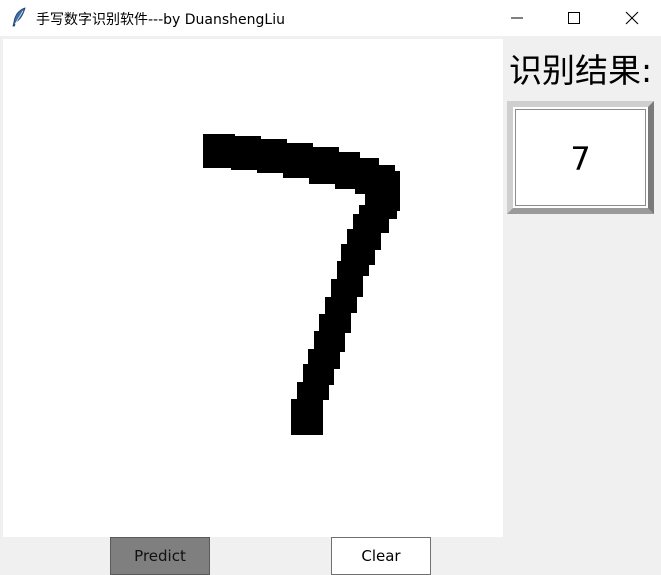  I want to click on window-title: 手写数字识别软件---by DuanshengLiu, so click(160, 20).